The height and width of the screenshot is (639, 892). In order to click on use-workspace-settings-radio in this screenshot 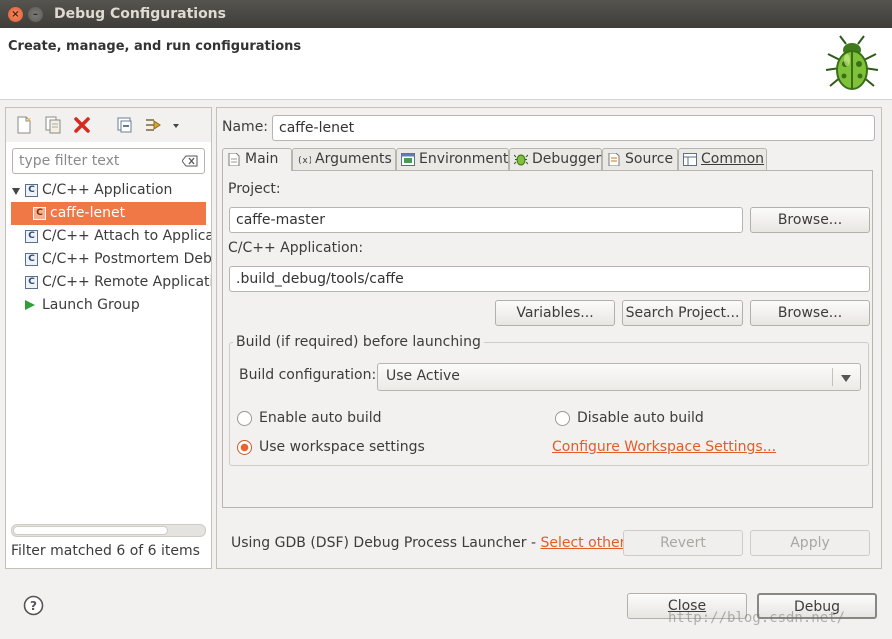, I will do `click(244, 447)`.